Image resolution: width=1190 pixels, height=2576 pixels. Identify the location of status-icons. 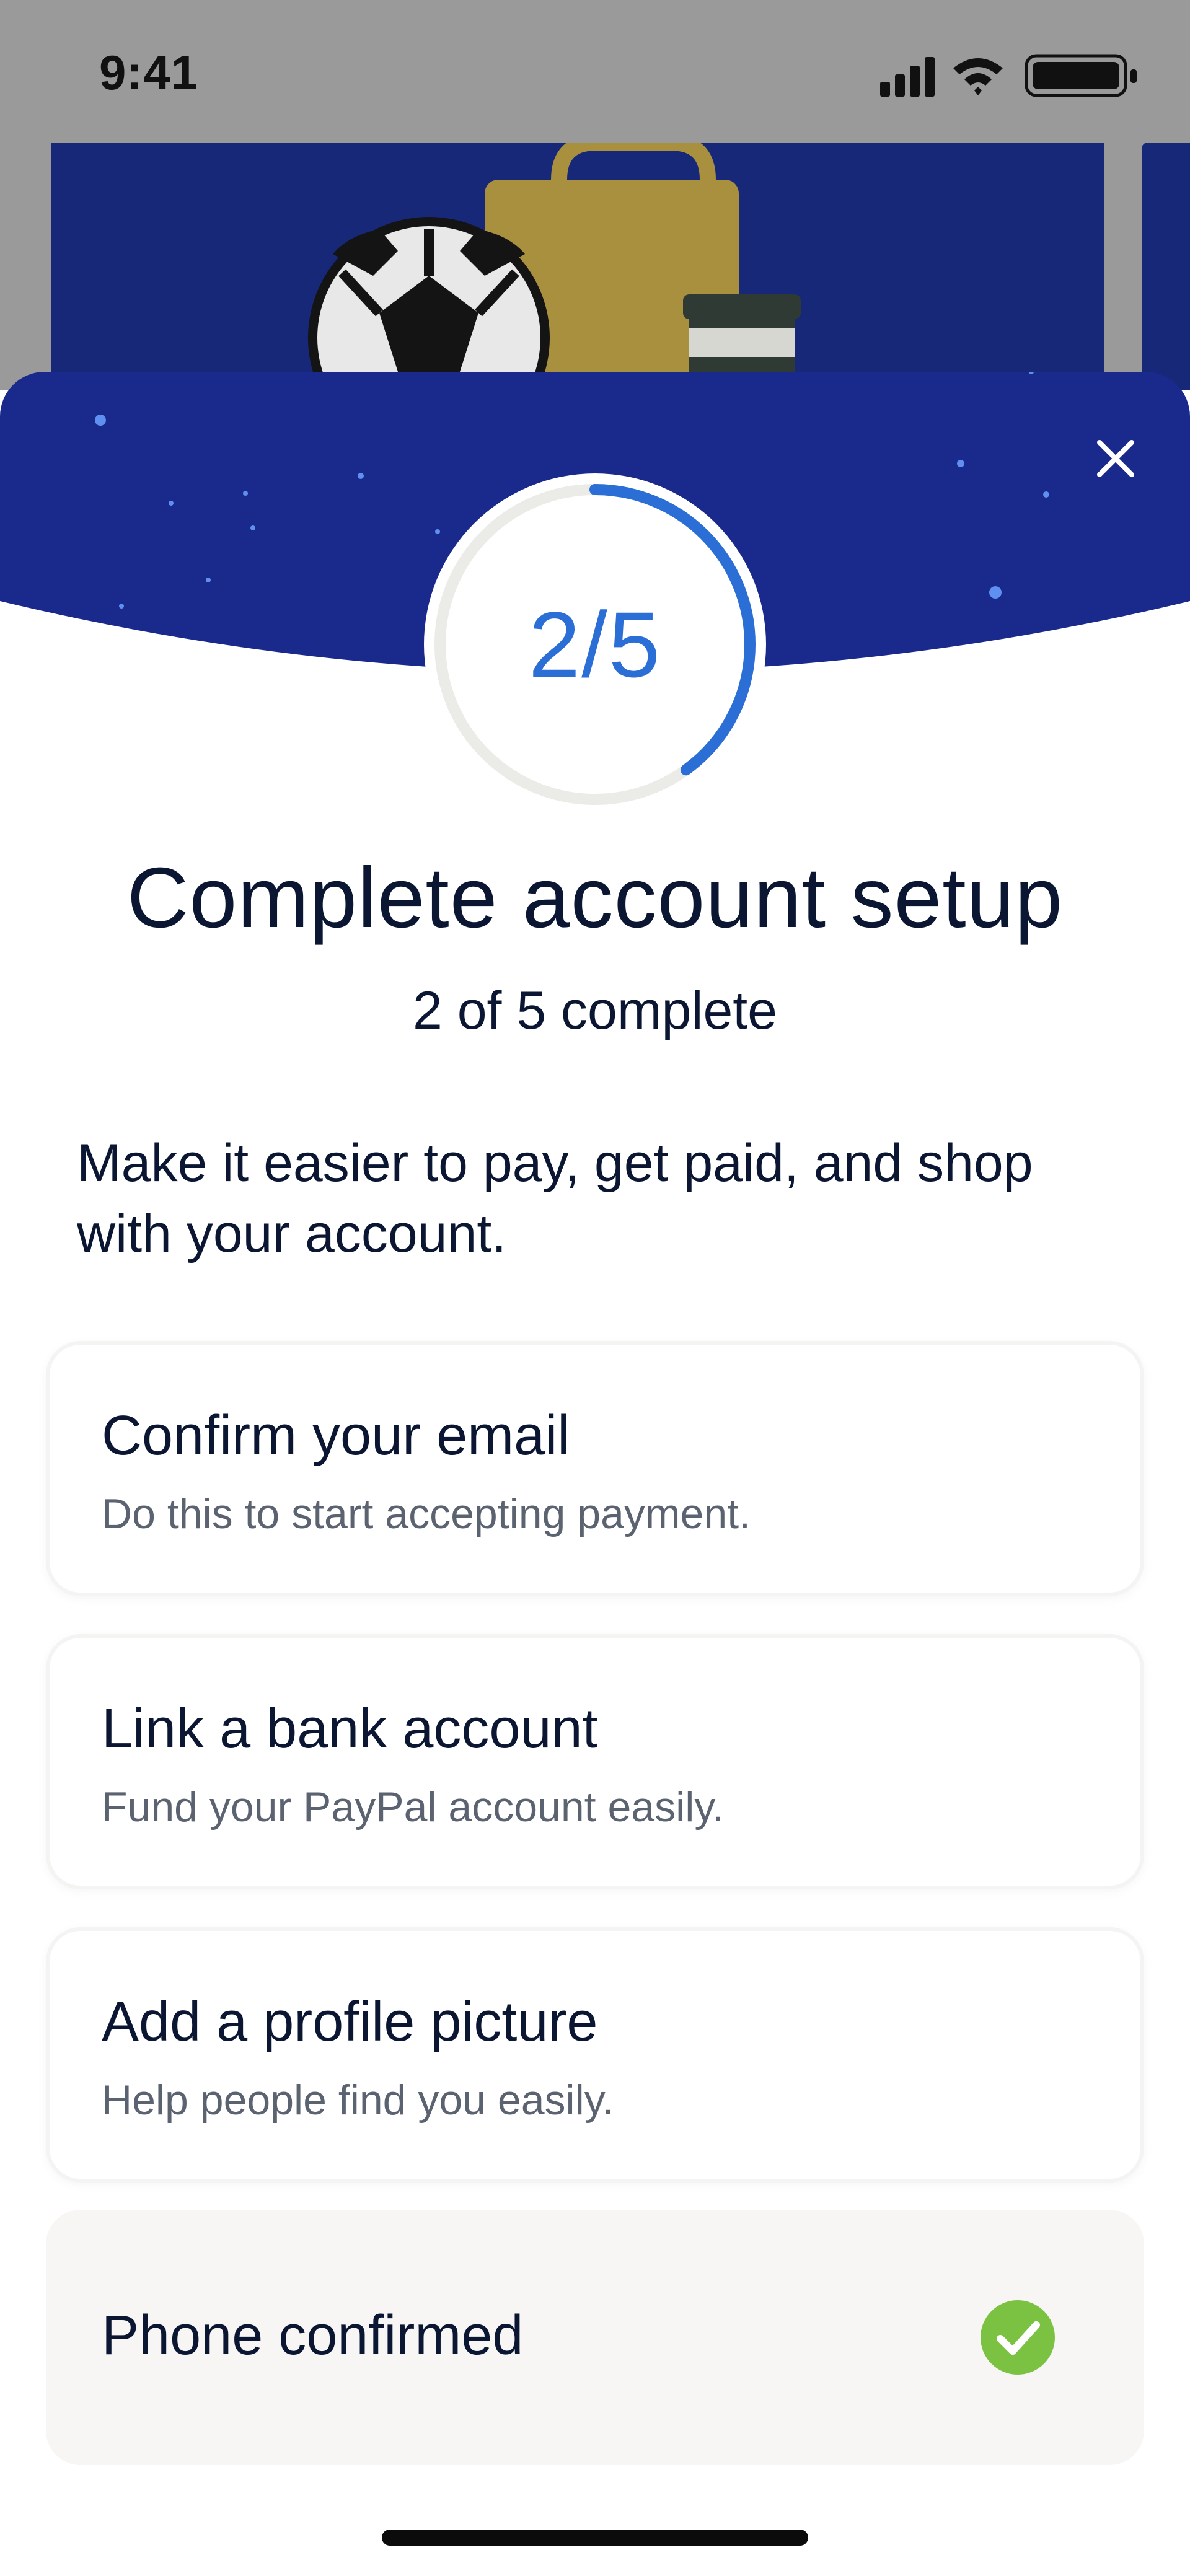
(1008, 75).